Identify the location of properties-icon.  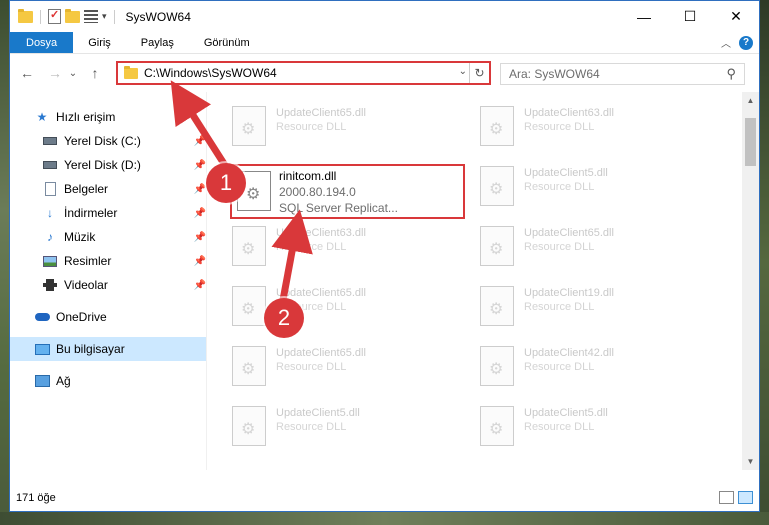
(54, 16).